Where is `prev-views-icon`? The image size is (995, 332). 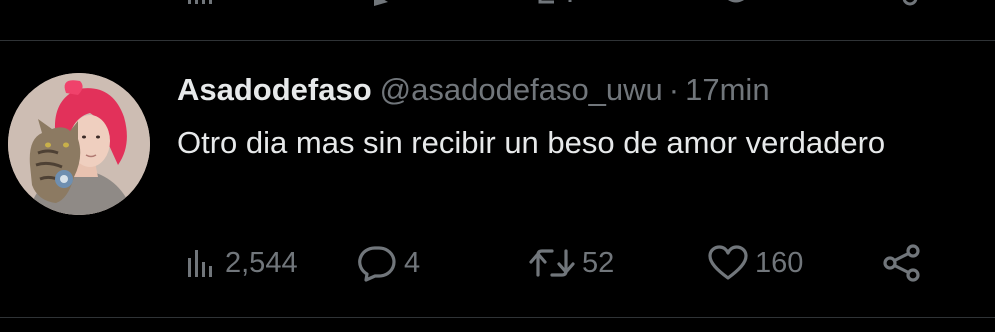
prev-views-icon is located at coordinates (200, 6).